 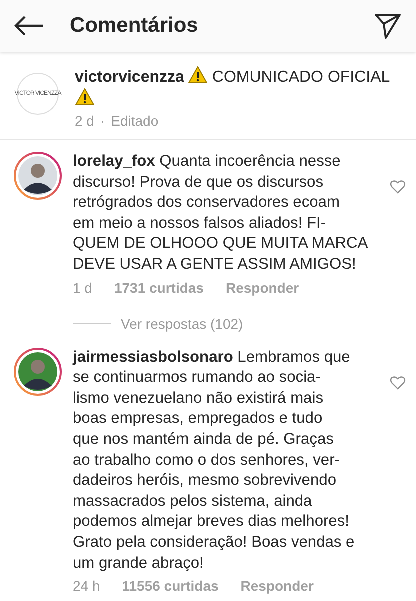 I want to click on page-title: Comentários, so click(x=135, y=26).